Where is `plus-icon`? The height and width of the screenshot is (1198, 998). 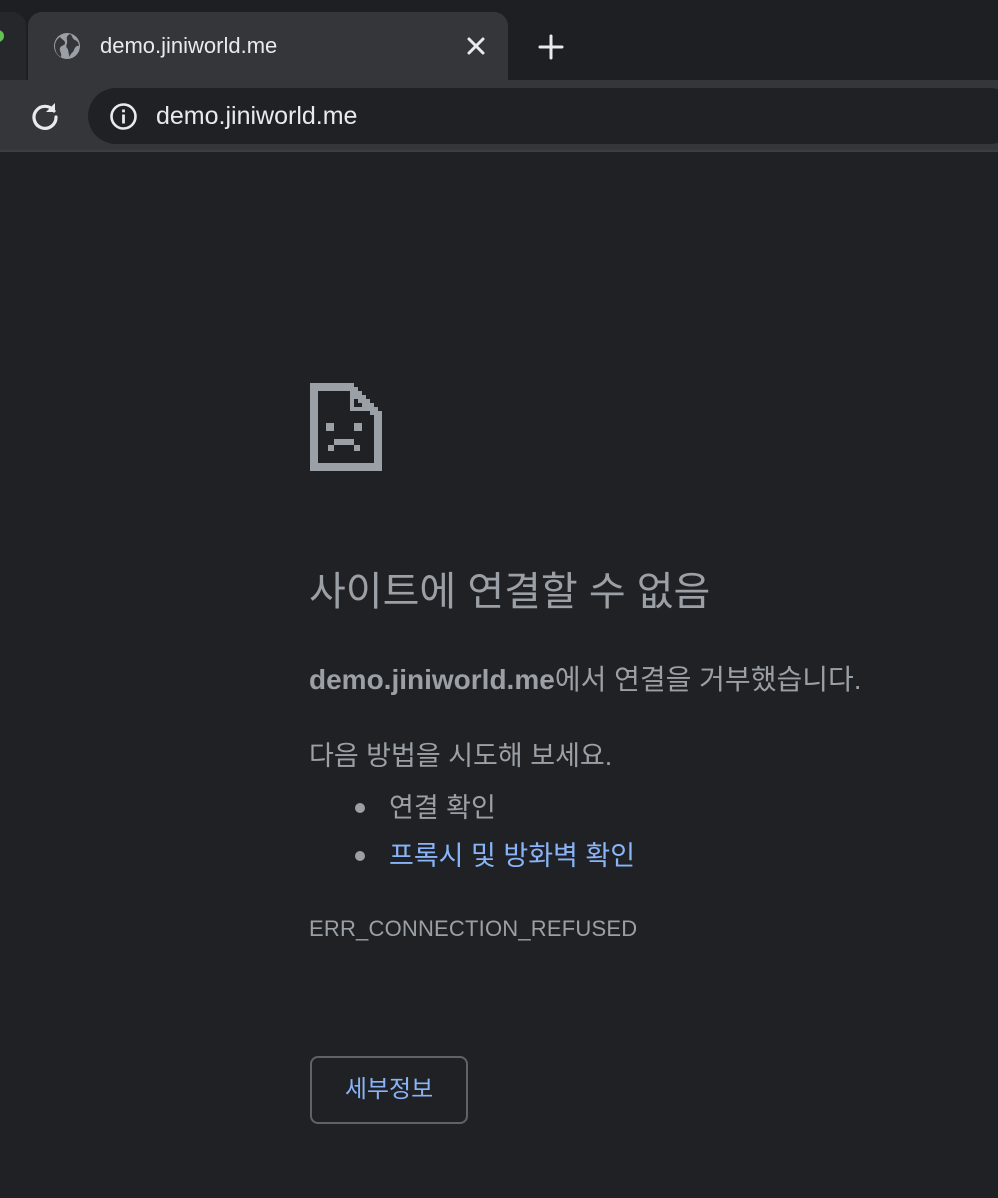
plus-icon is located at coordinates (551, 47).